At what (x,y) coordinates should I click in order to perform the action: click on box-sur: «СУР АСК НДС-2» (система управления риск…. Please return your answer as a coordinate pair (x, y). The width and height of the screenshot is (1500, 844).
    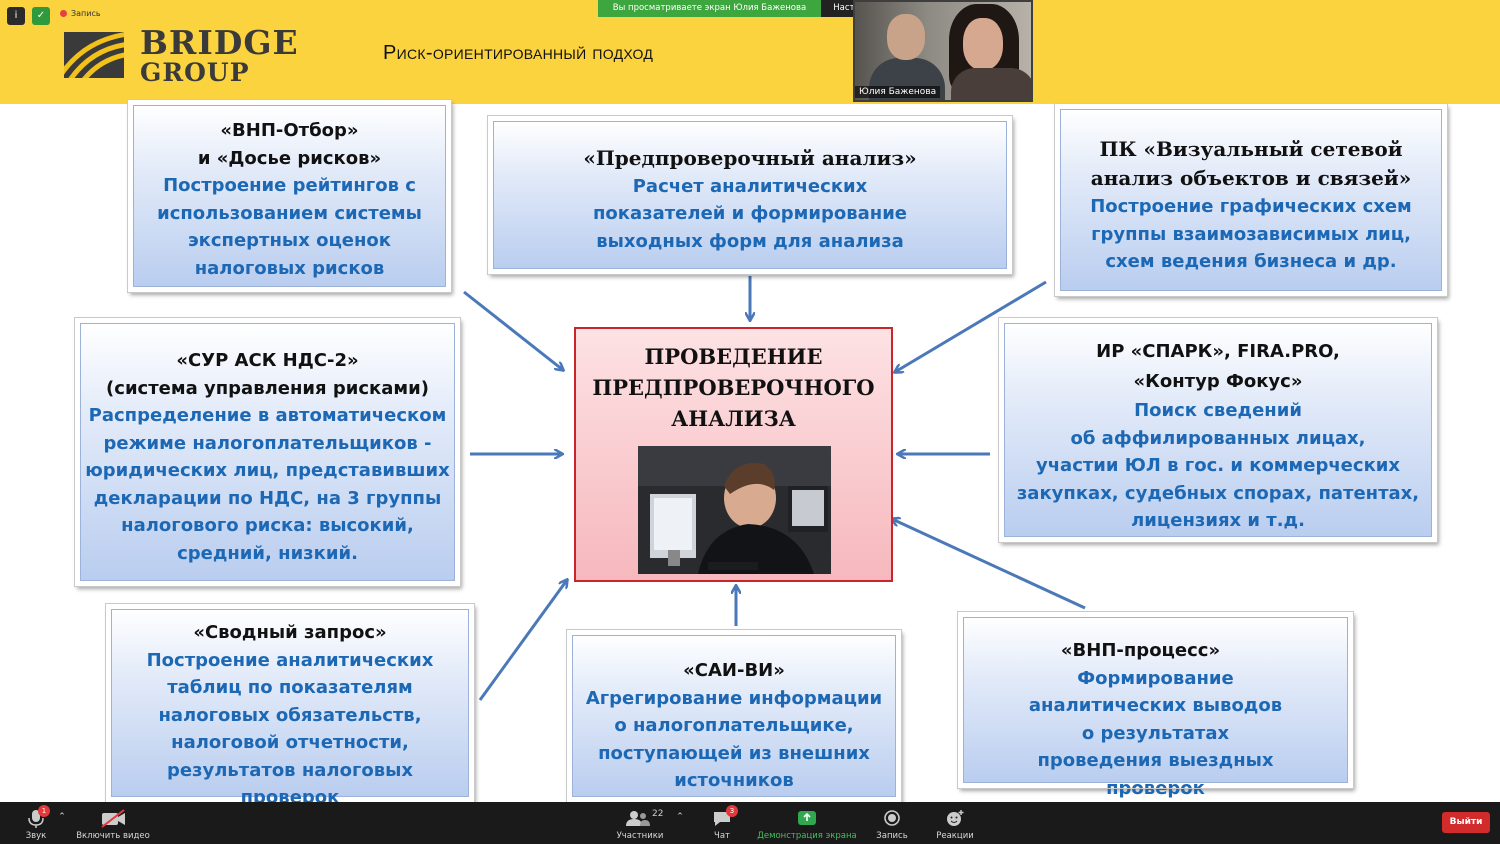
    Looking at the image, I should click on (267, 452).